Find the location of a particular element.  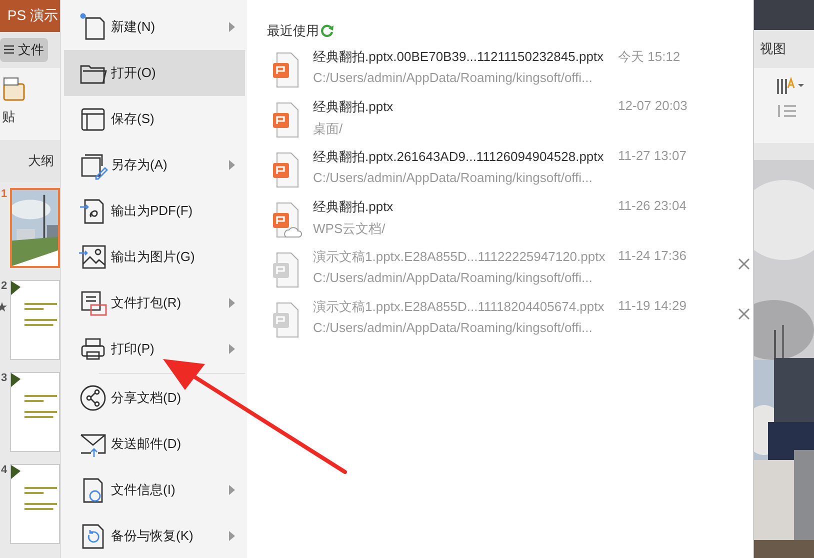

slide-number: 4 is located at coordinates (4, 470).